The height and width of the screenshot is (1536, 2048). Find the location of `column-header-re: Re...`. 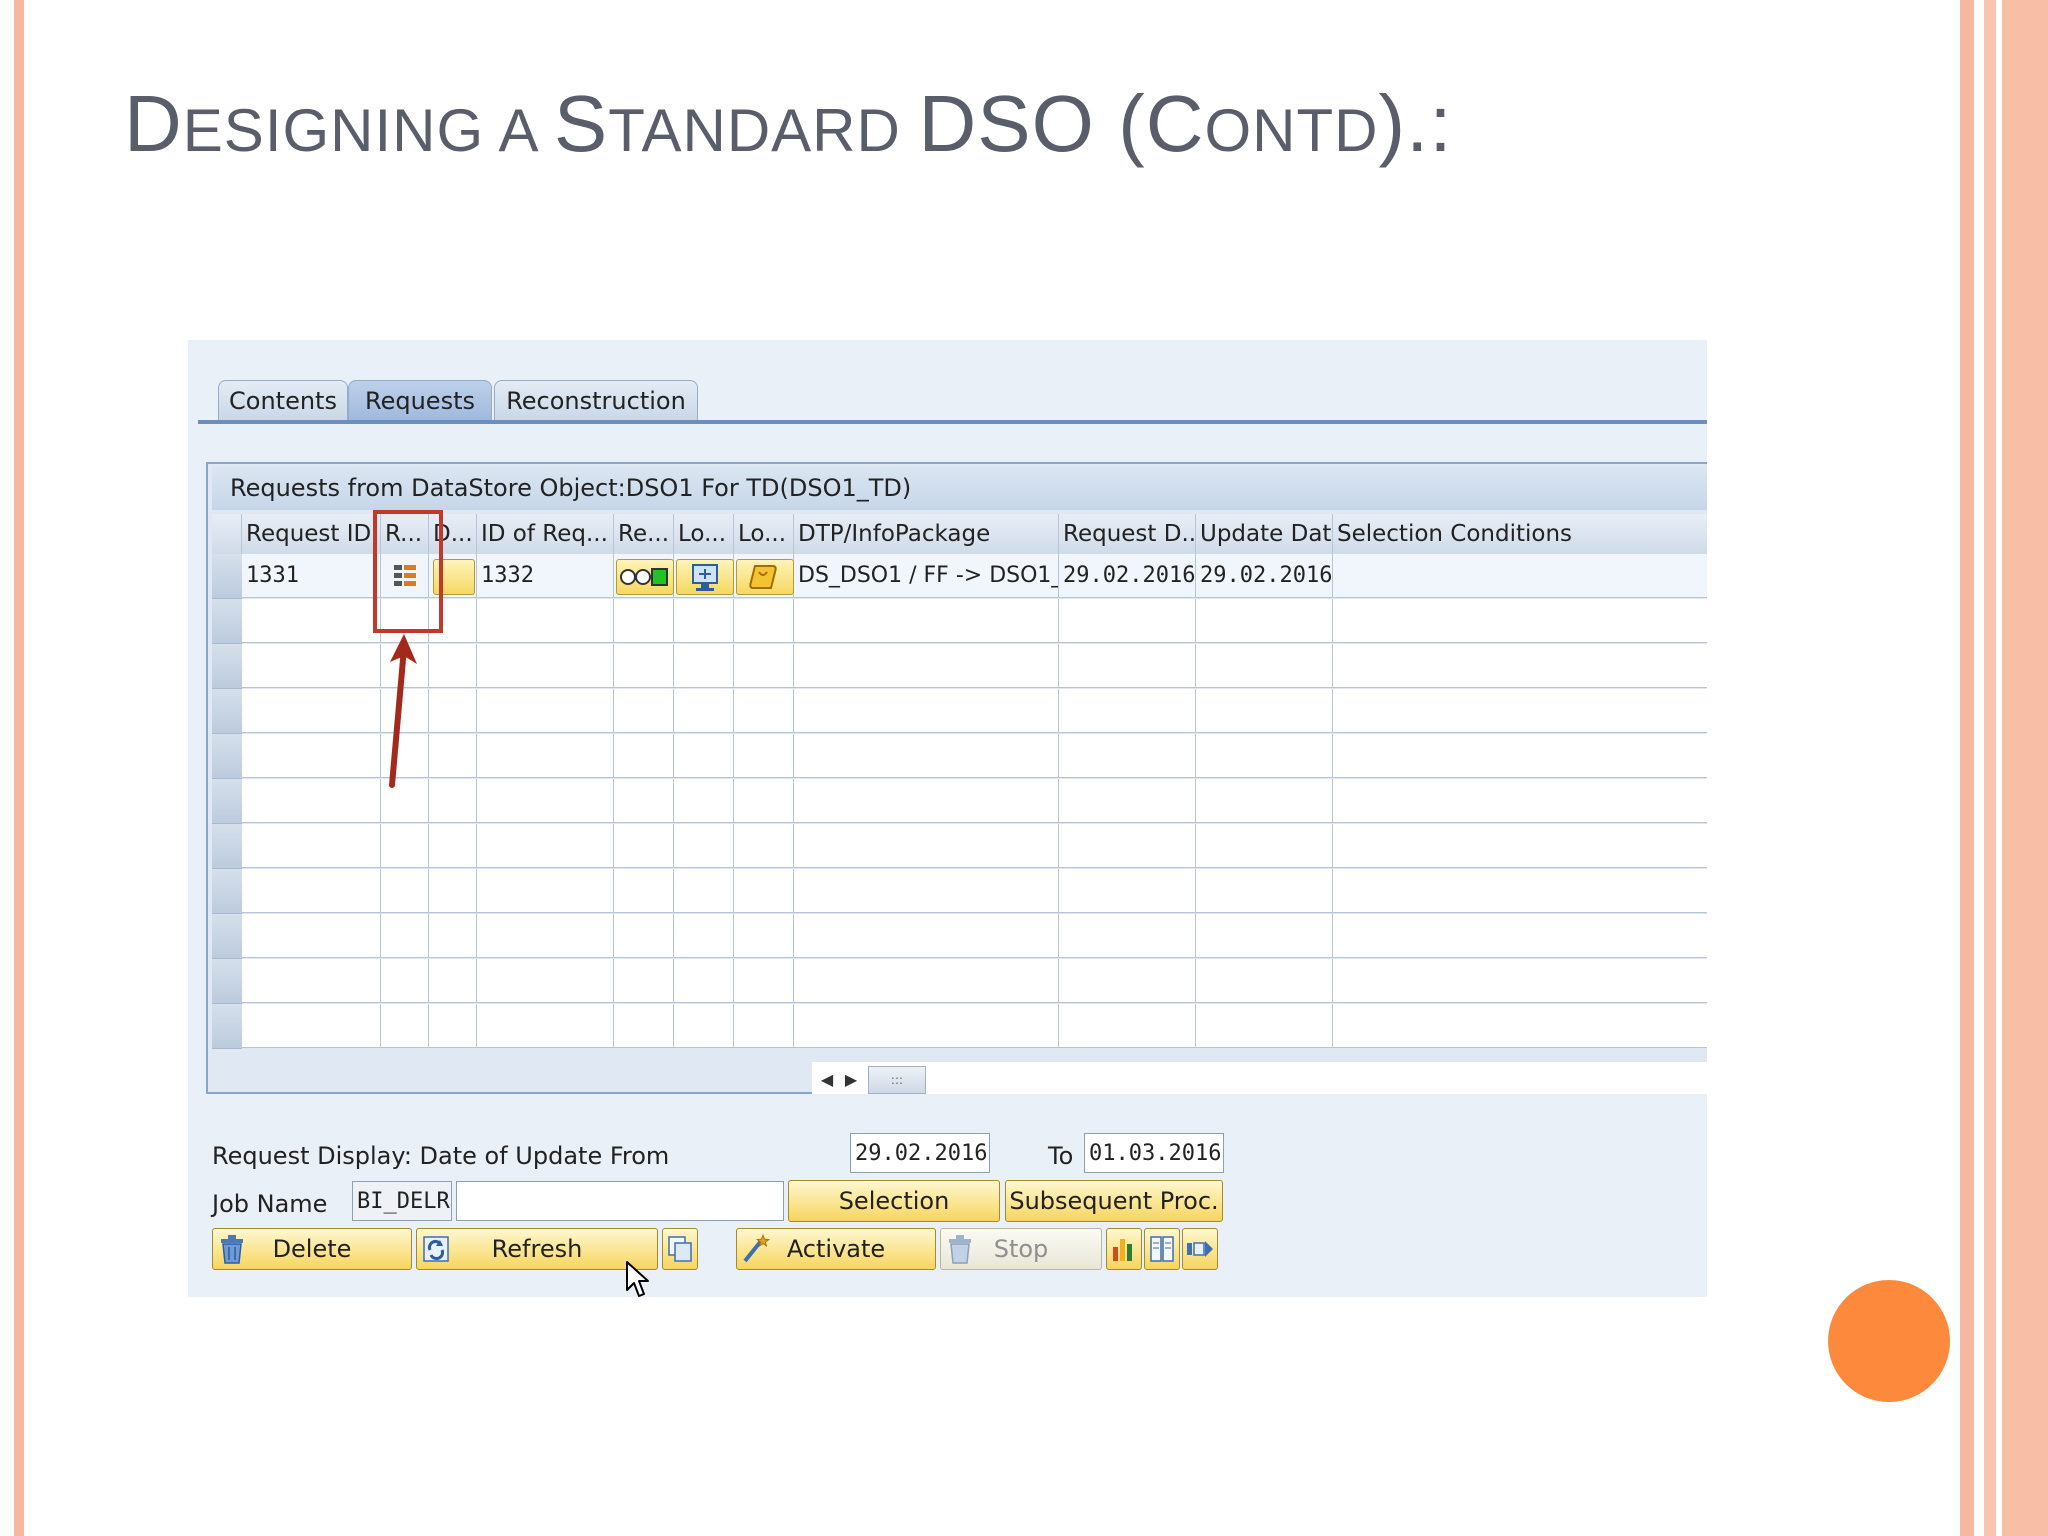

column-header-re: Re... is located at coordinates (644, 534).